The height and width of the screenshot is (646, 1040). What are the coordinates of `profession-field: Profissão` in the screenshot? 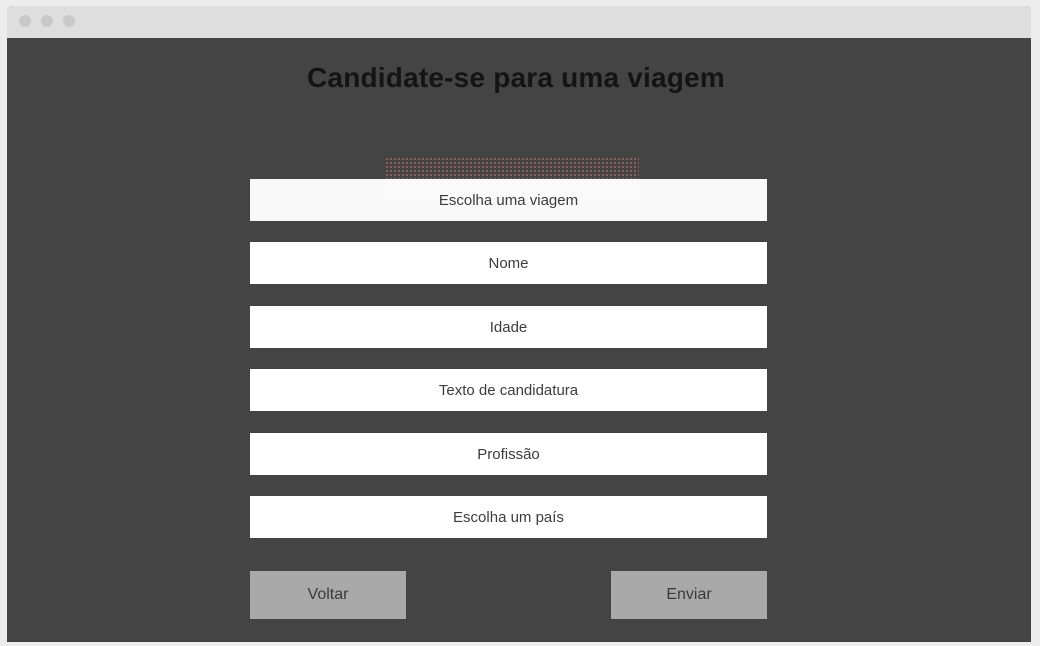 It's located at (508, 454).